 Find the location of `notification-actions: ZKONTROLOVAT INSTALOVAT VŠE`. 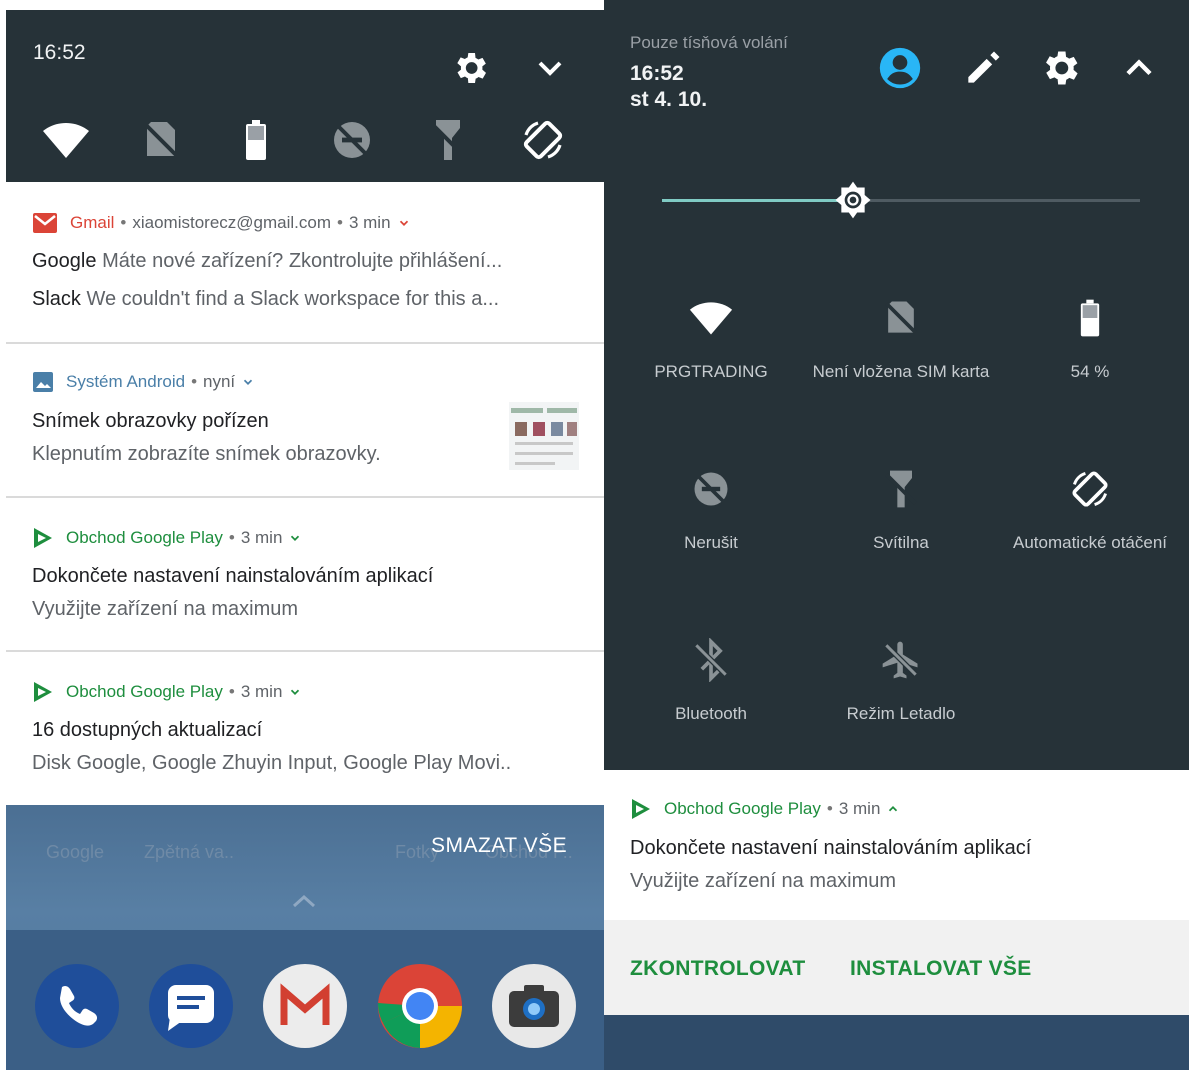

notification-actions: ZKONTROLOVAT INSTALOVAT VŠE is located at coordinates (896, 967).